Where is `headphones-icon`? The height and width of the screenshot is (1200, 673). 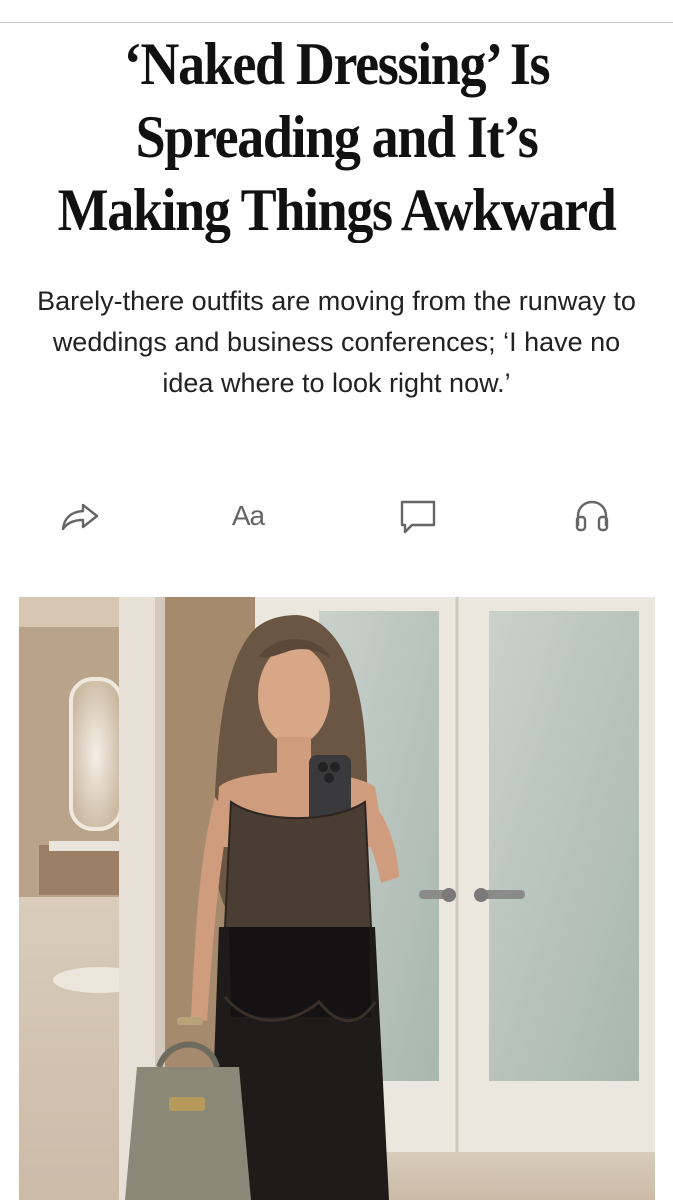 headphones-icon is located at coordinates (592, 516).